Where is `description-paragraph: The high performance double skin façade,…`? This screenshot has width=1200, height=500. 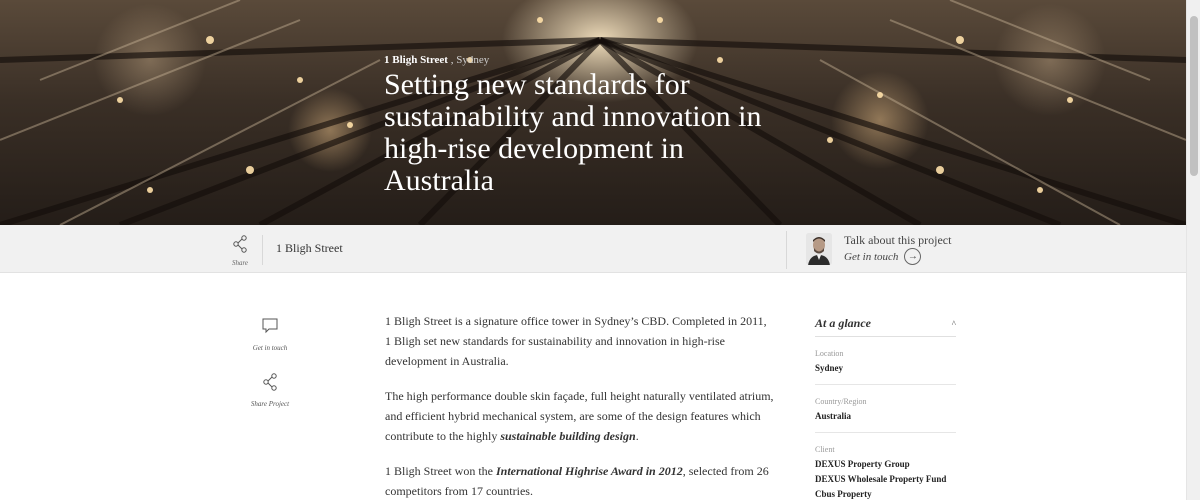
description-paragraph: The high performance double skin façade,… is located at coordinates (580, 416).